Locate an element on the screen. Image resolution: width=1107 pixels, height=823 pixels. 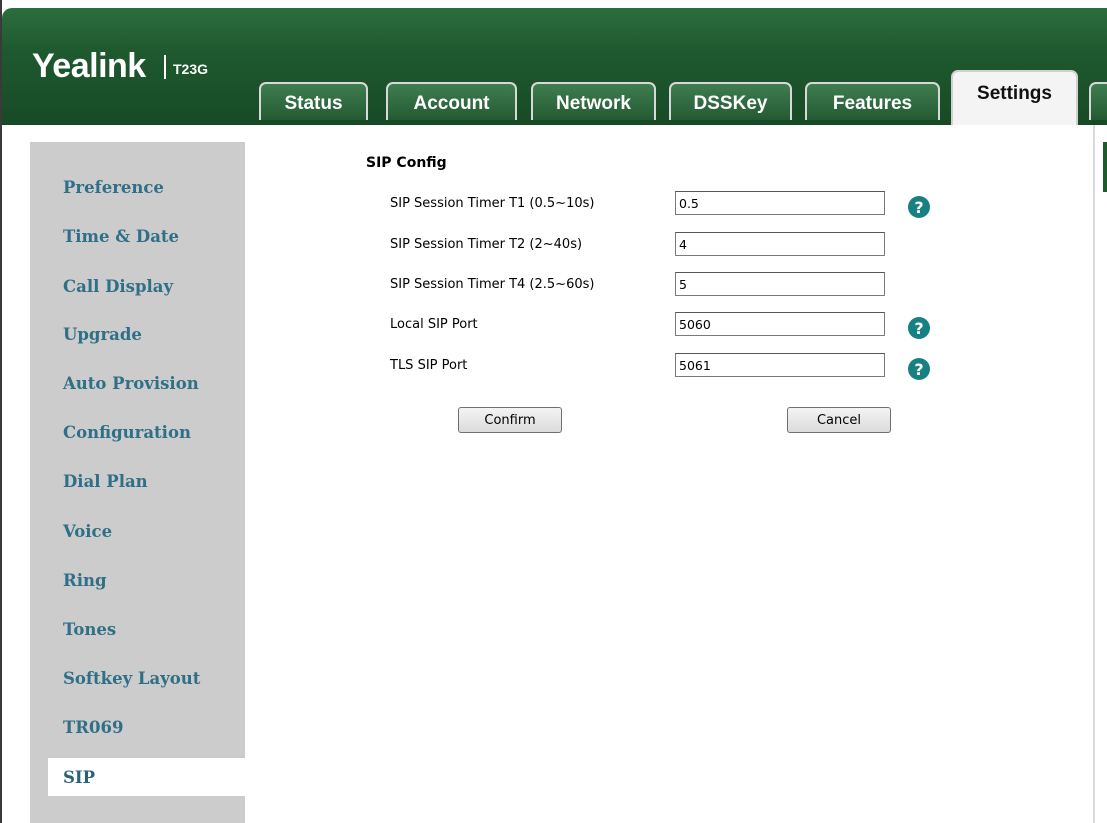
sidebar-item-voice: Voice is located at coordinates (139, 531).